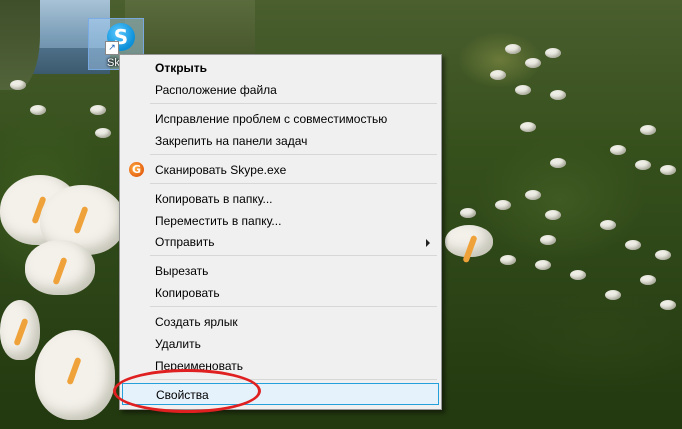 This screenshot has height=429, width=682. What do you see at coordinates (280, 242) in the screenshot?
I see `menu-item-send-to: Отправить` at bounding box center [280, 242].